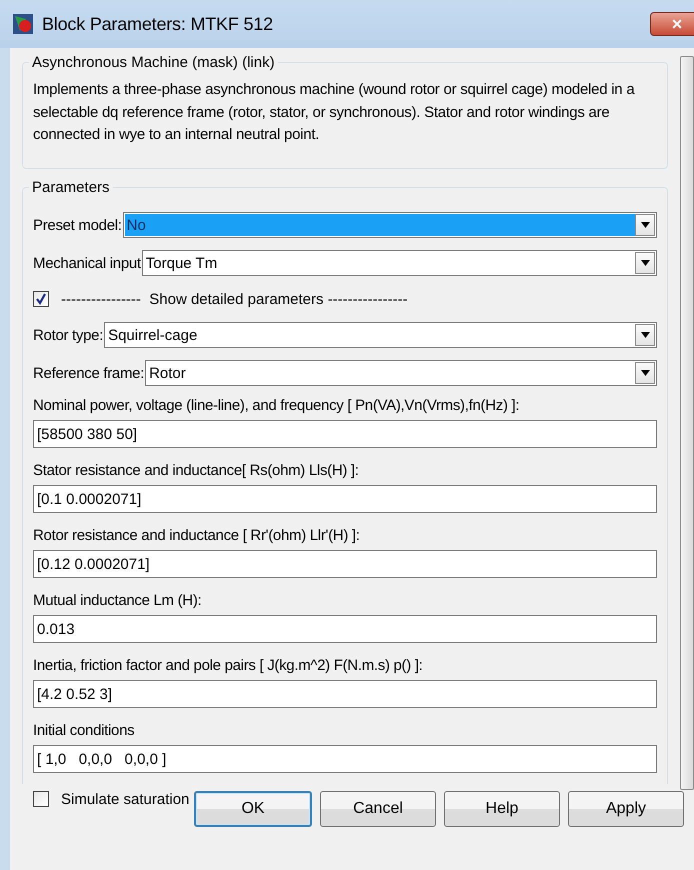 This screenshot has height=870, width=694. I want to click on checkbox-label: Simulate saturation, so click(125, 799).